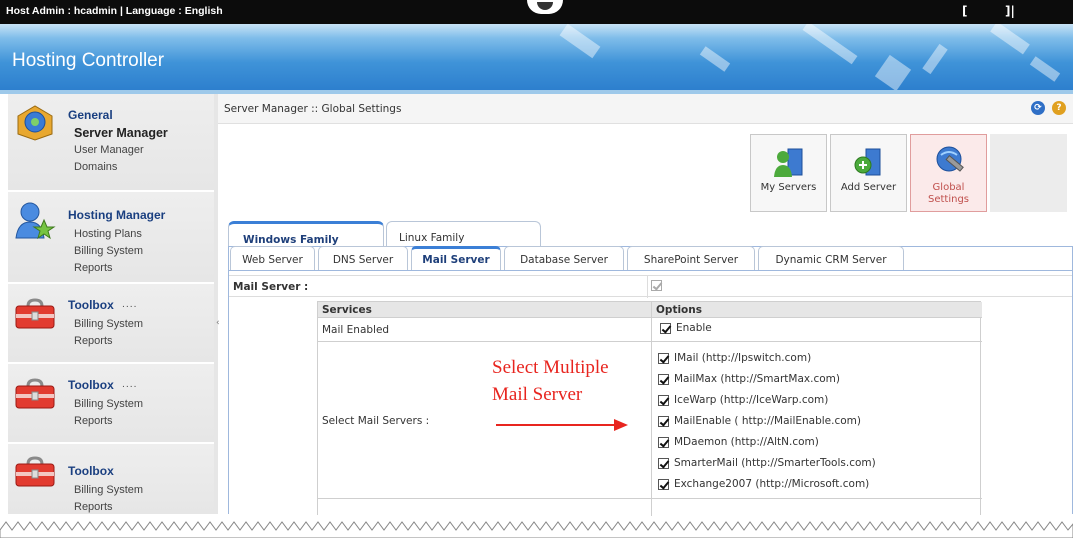 The image size is (1073, 538). Describe the element at coordinates (550, 367) in the screenshot. I see `annotation-line-1: Select Multiple` at that location.